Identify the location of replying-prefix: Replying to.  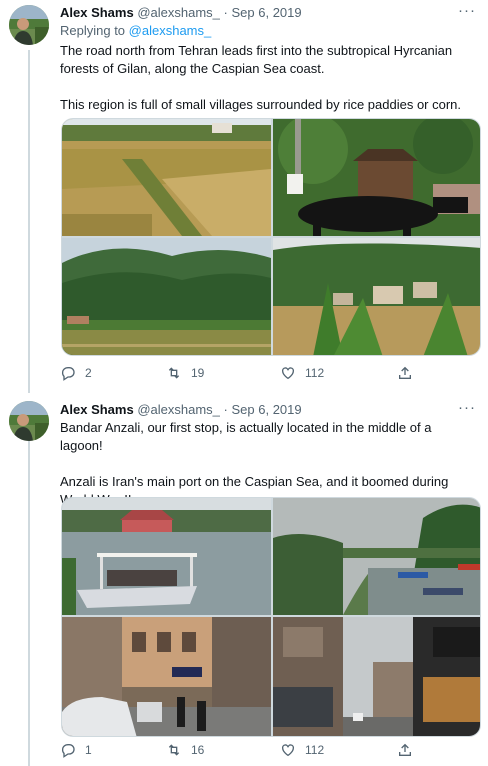
(93, 30).